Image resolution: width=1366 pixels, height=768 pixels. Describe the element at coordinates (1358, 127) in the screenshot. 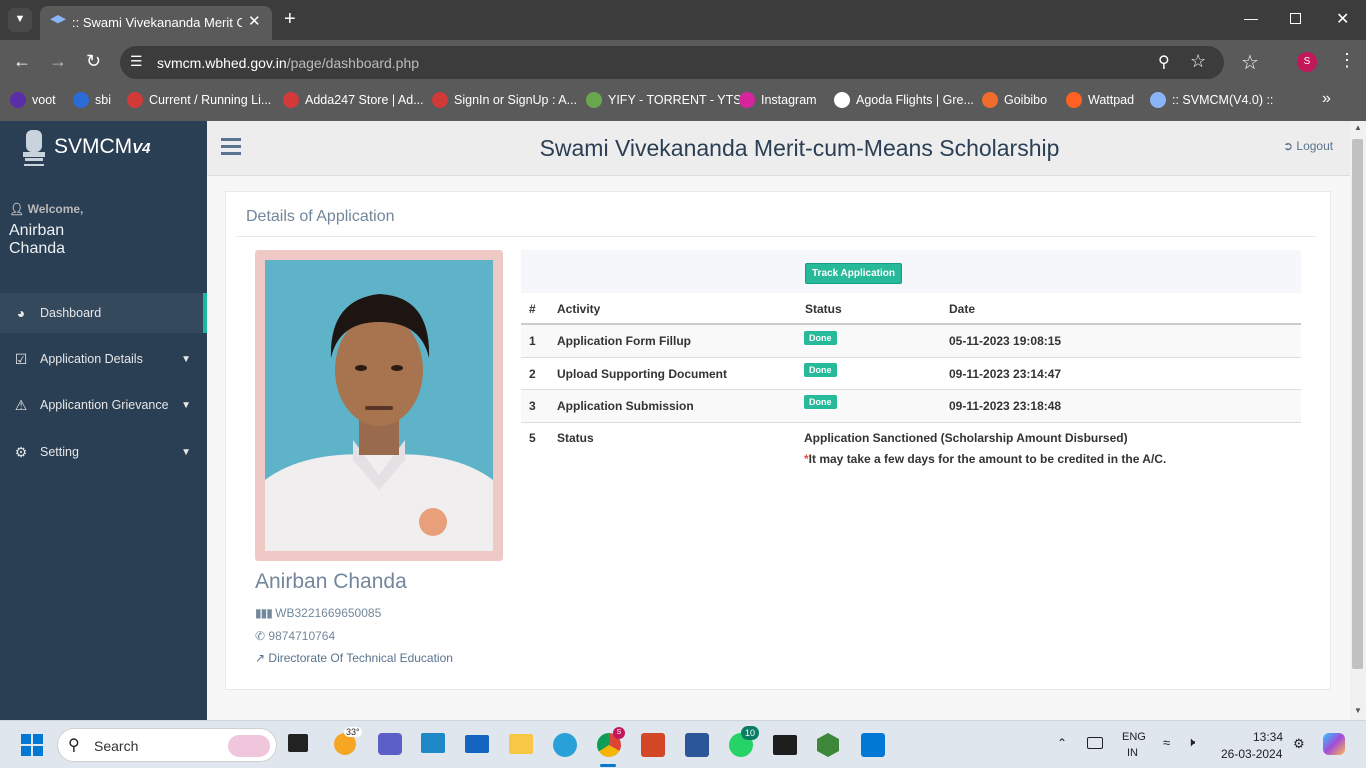

I see `scroll-up-icon: ▲` at that location.